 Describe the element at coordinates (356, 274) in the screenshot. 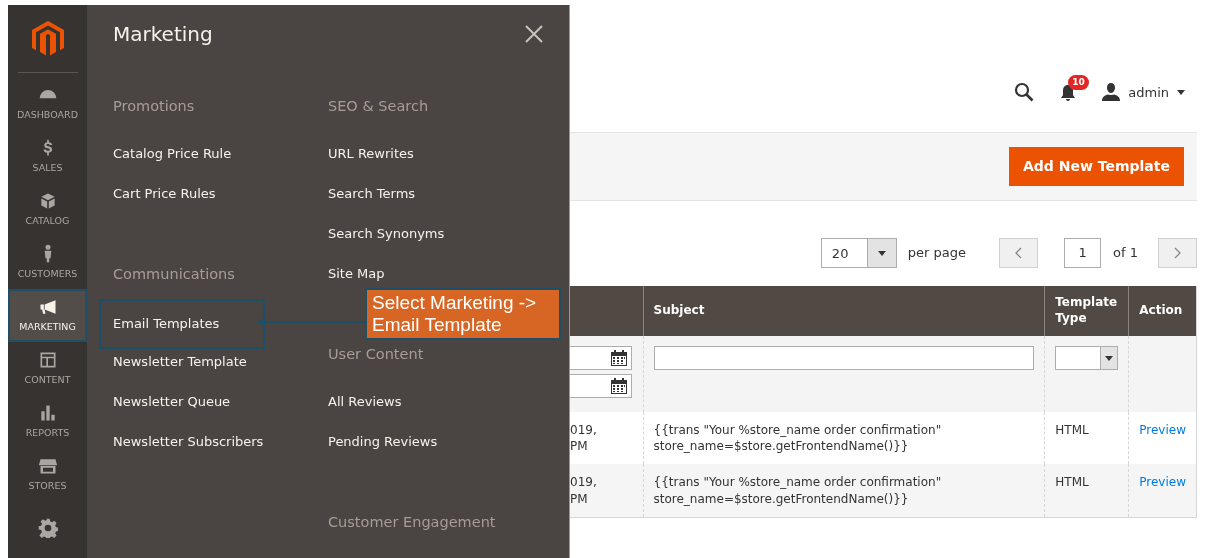

I see `menu-link: Site Map` at that location.